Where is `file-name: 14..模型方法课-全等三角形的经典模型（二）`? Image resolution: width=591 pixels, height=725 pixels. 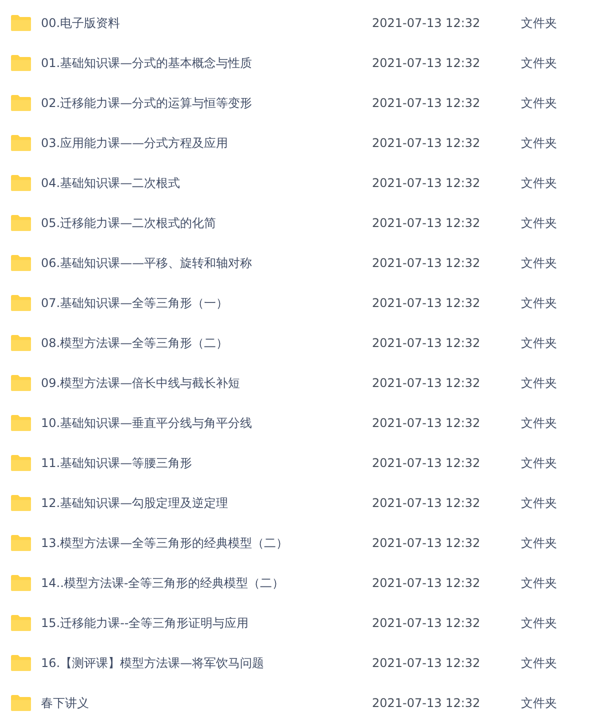 file-name: 14..模型方法课-全等三角形的经典模型（二） is located at coordinates (206, 583).